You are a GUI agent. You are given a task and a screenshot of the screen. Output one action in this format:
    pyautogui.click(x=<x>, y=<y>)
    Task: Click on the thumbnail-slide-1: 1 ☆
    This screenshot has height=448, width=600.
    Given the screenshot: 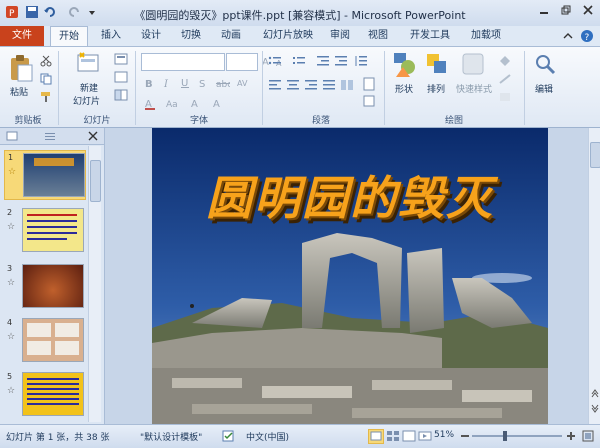 What is the action you would take?
    pyautogui.click(x=45, y=175)
    